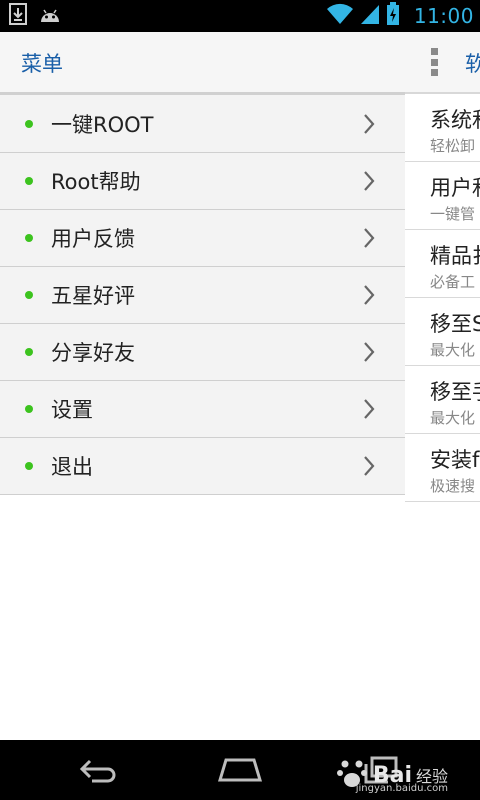 The height and width of the screenshot is (800, 480). What do you see at coordinates (453, 282) in the screenshot?
I see `list-item-subtitle: 必备工` at bounding box center [453, 282].